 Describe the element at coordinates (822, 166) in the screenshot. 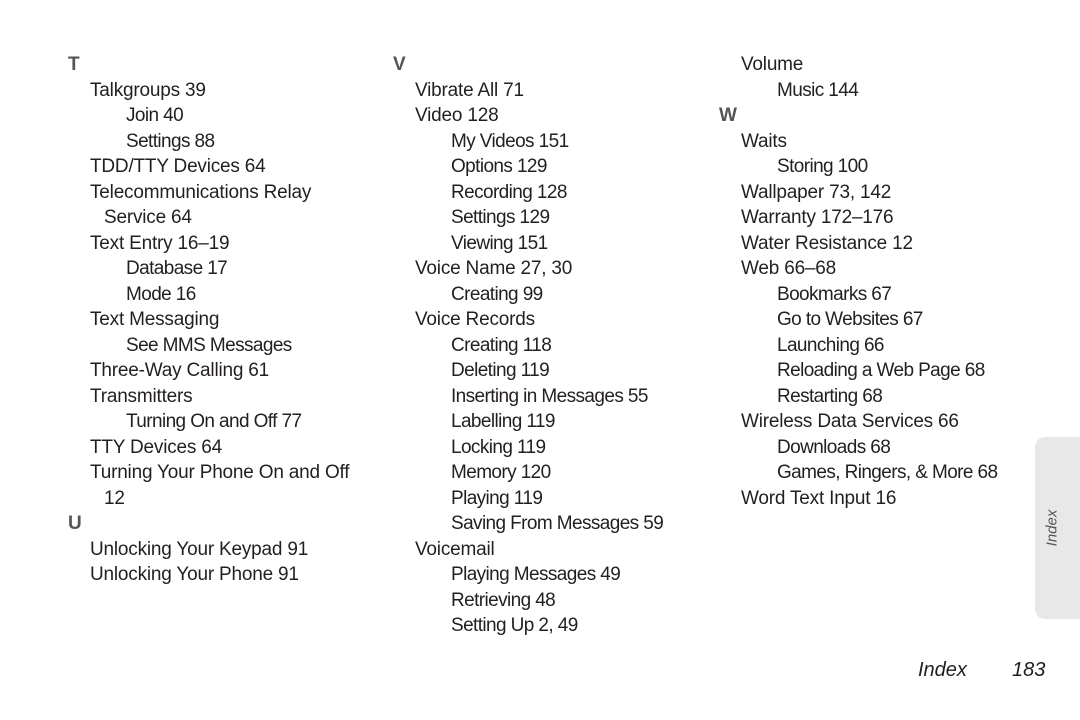

I see `index-subentry: Storing 100` at that location.